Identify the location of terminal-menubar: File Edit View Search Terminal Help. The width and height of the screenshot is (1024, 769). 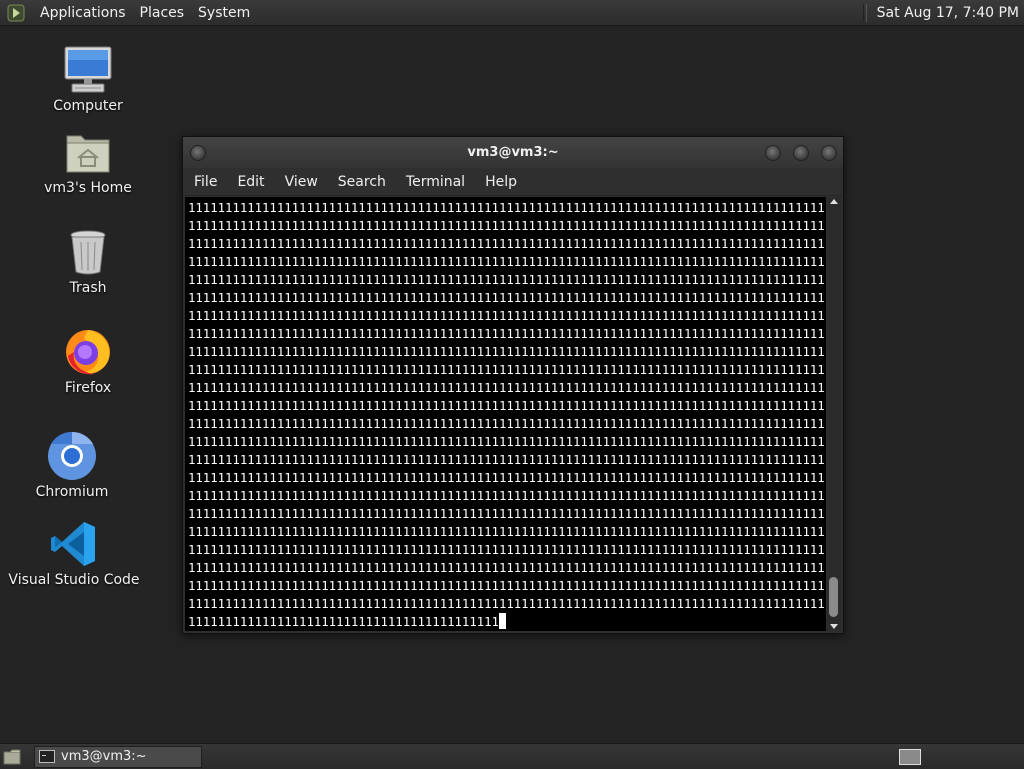
(513, 182).